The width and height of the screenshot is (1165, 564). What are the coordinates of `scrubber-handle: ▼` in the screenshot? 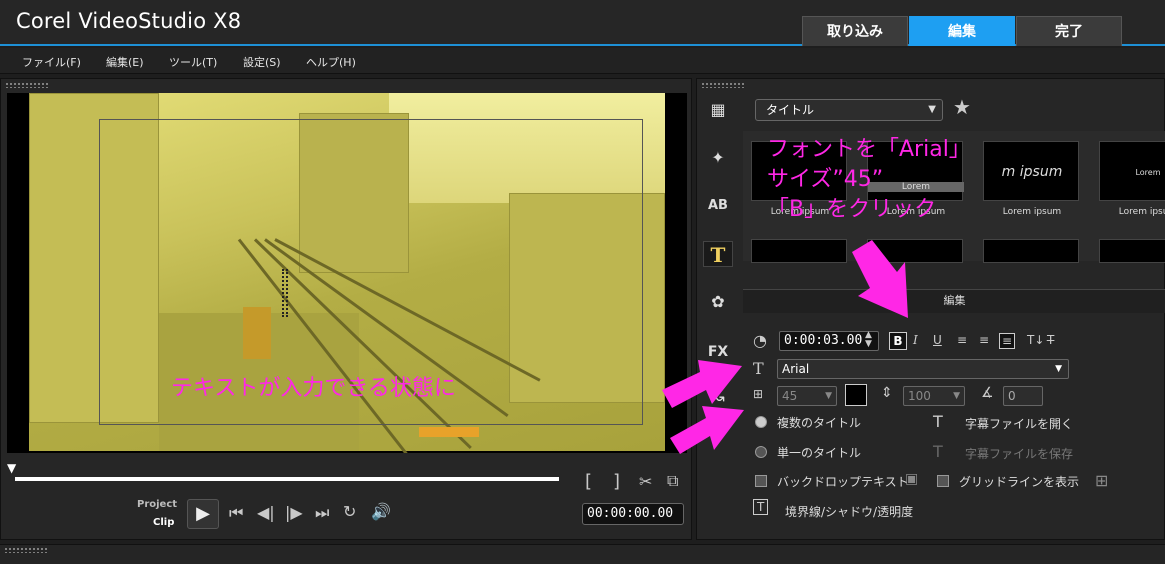 It's located at (14, 468).